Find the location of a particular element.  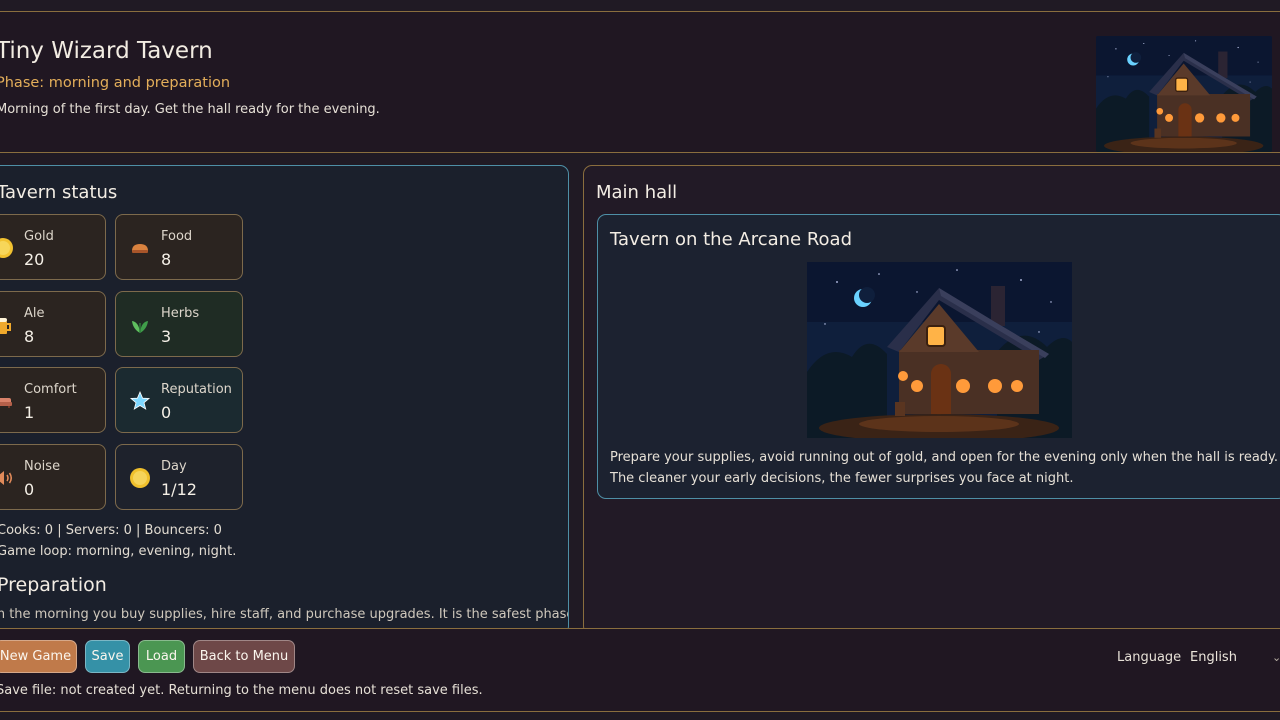

language-select: English is located at coordinates (1235, 657).